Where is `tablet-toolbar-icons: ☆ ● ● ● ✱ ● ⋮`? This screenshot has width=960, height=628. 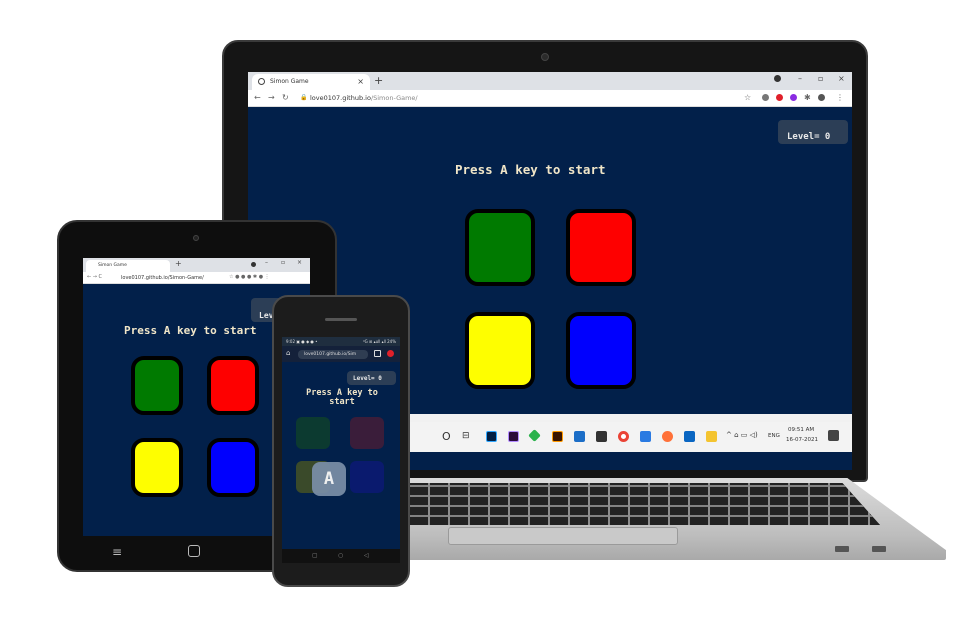
tablet-toolbar-icons: ☆ ● ● ● ✱ ● ⋮ is located at coordinates (249, 277).